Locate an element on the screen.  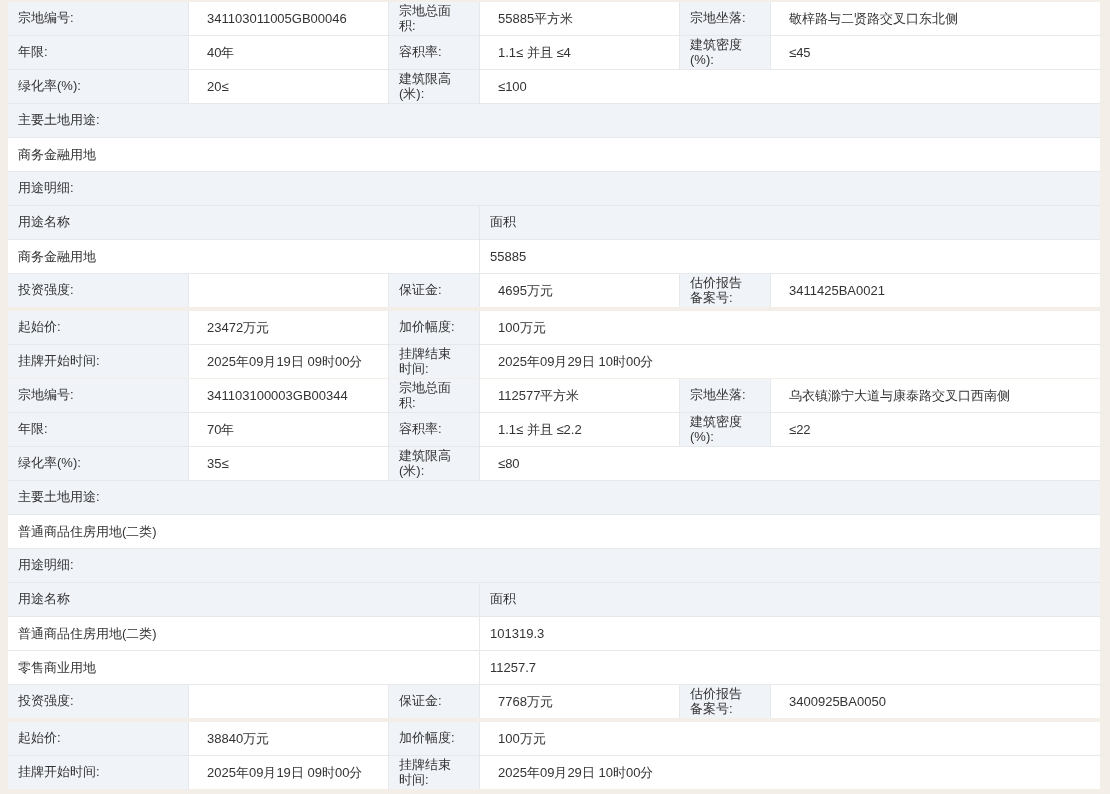
field-value: 23472万元 is located at coordinates (288, 327).